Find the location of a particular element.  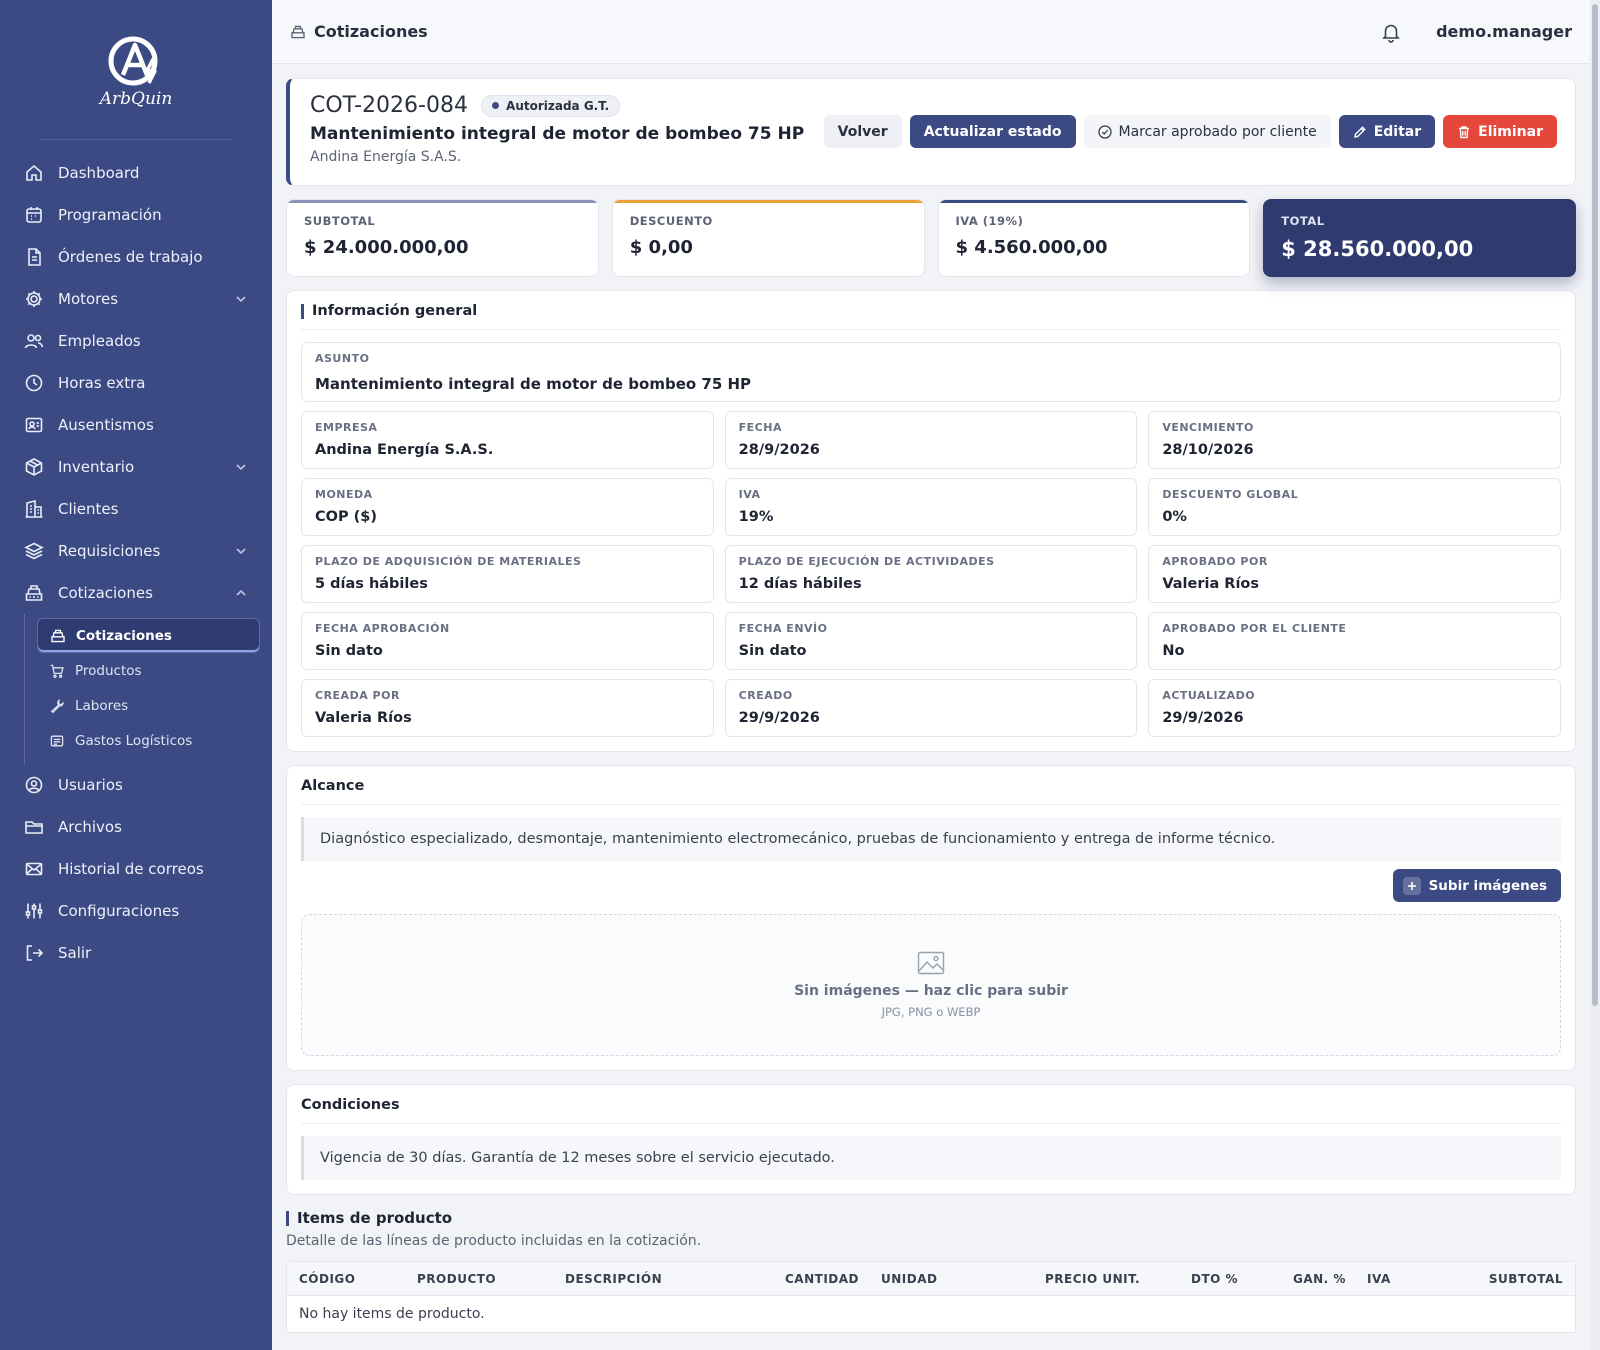

back-button: Volver is located at coordinates (862, 131).